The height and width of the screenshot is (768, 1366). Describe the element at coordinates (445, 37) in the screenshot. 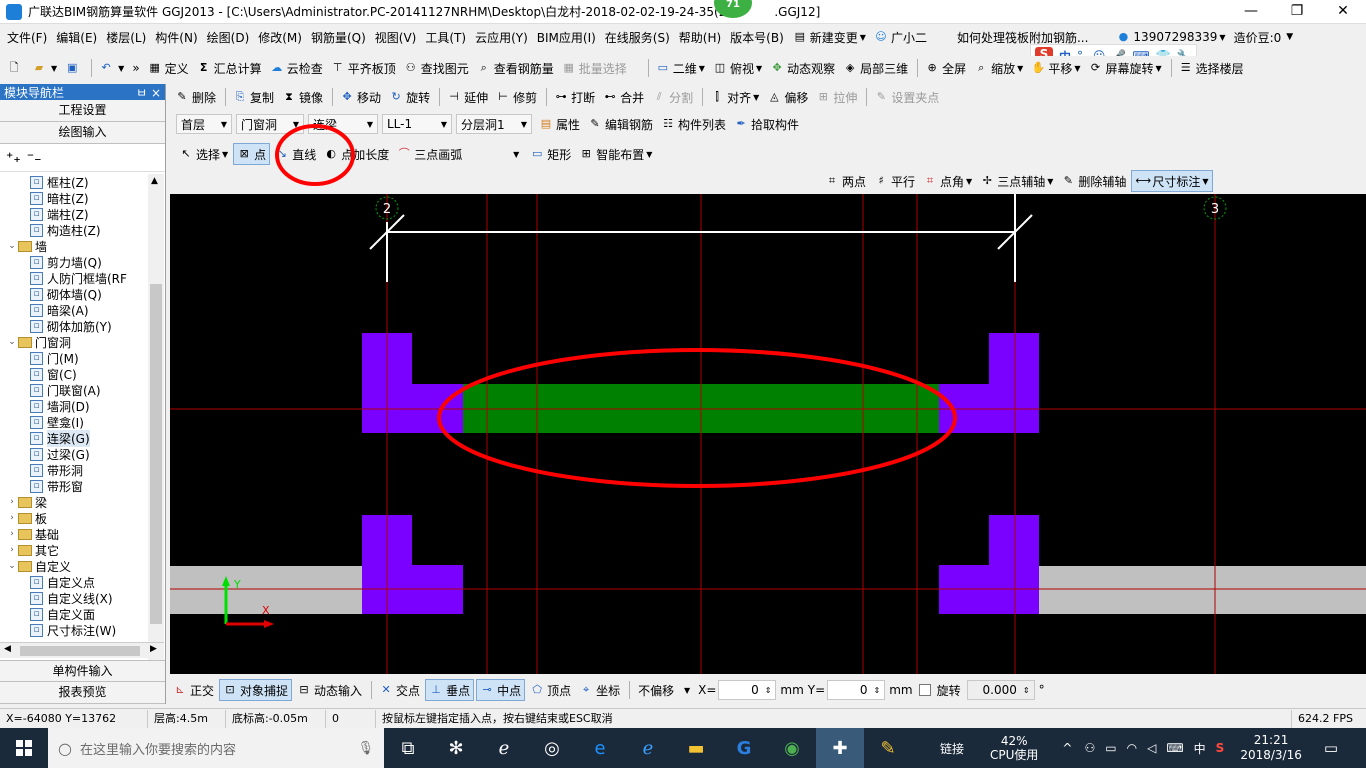

I see `menu-tools: 工具(T)` at that location.